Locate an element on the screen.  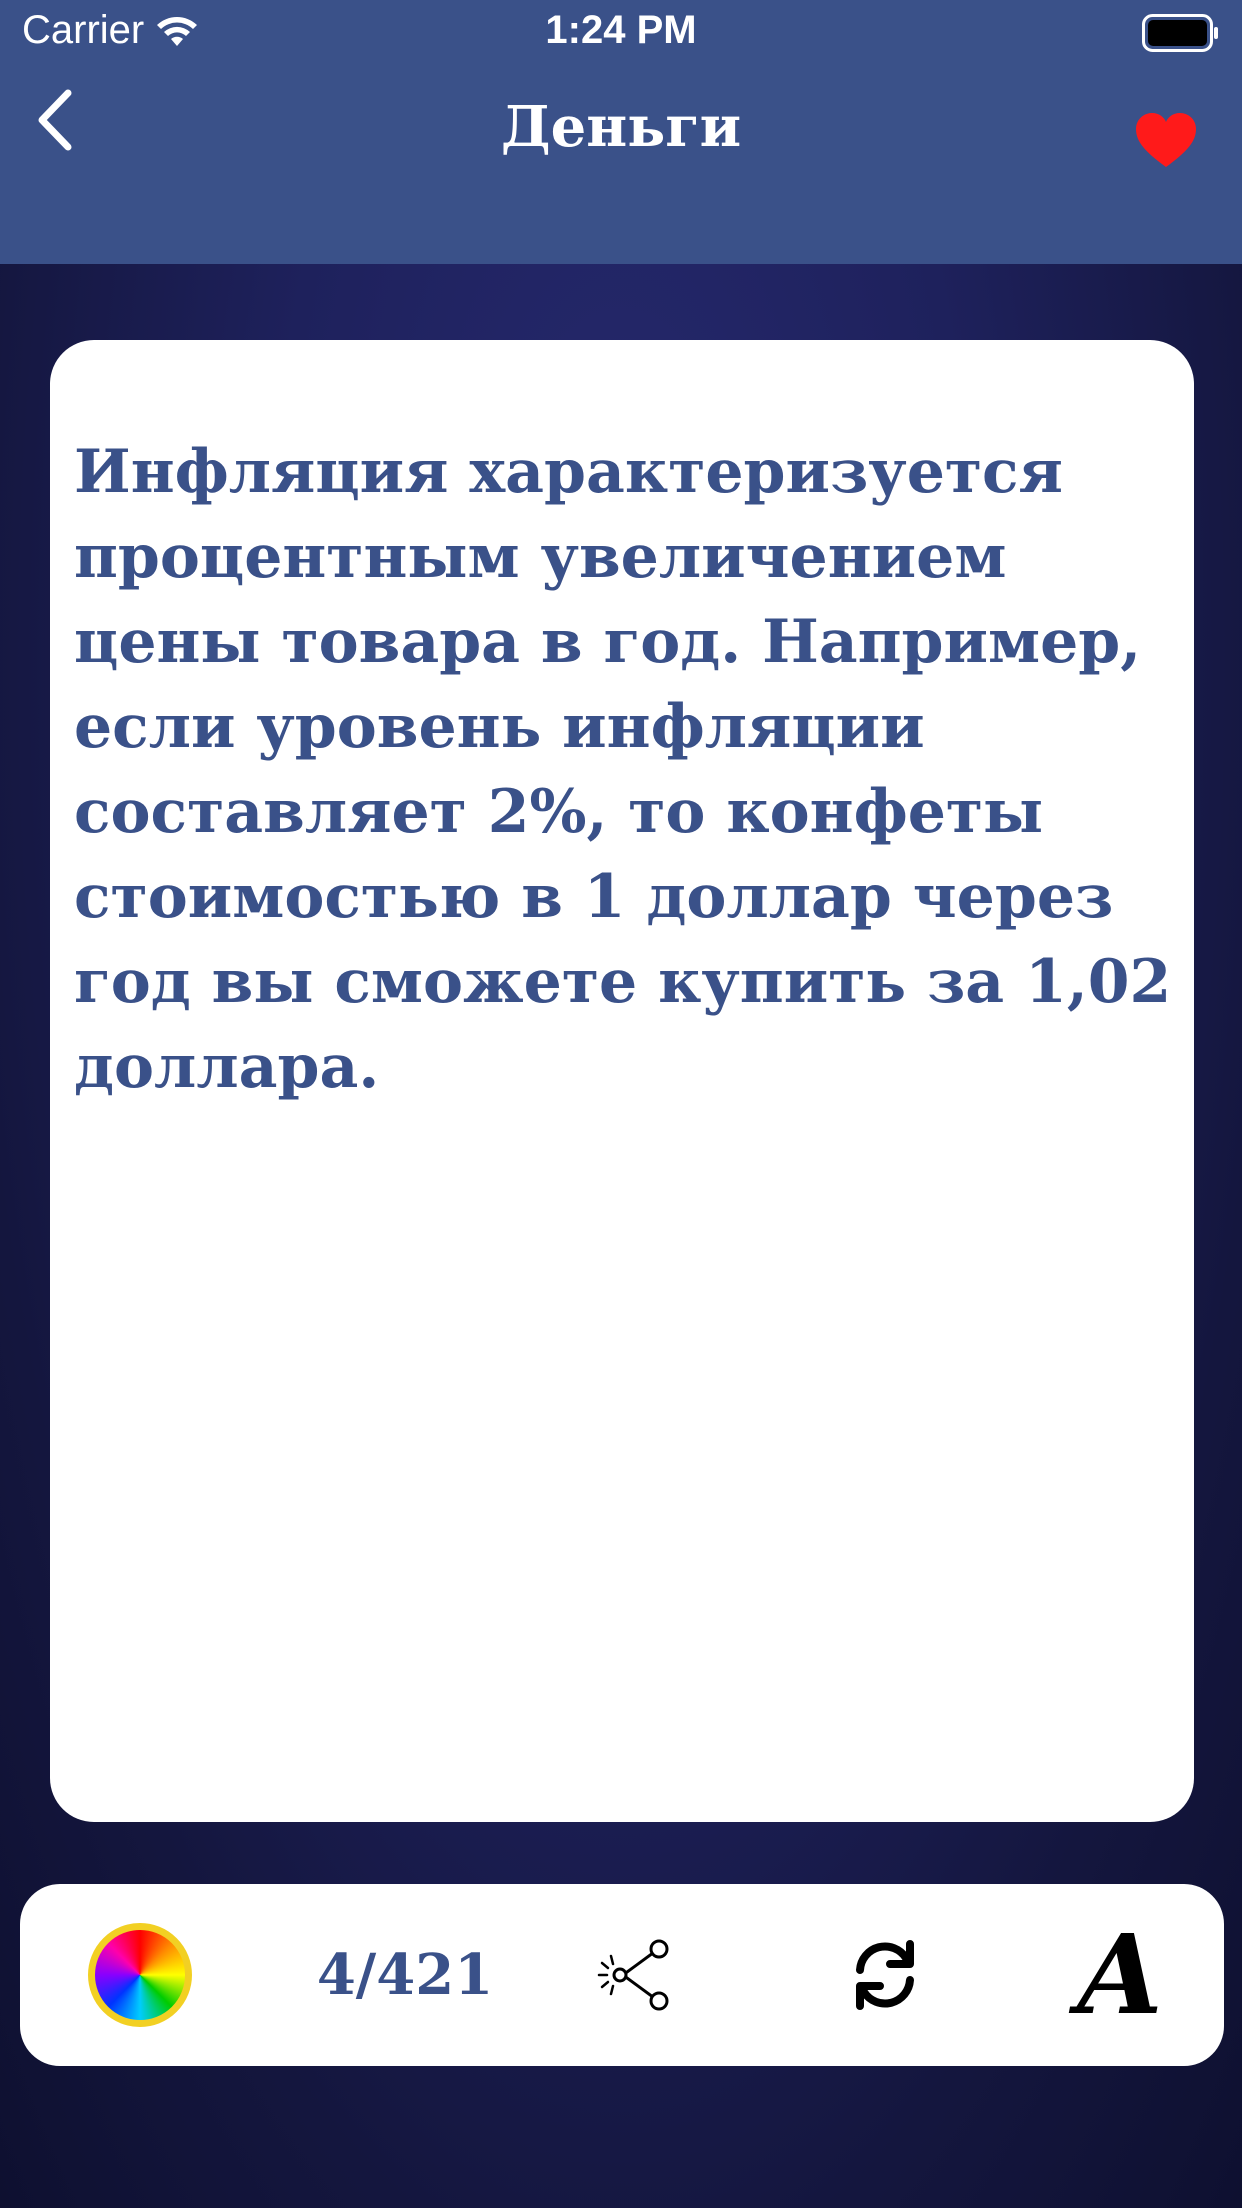
heart-icon is located at coordinates (1166, 140).